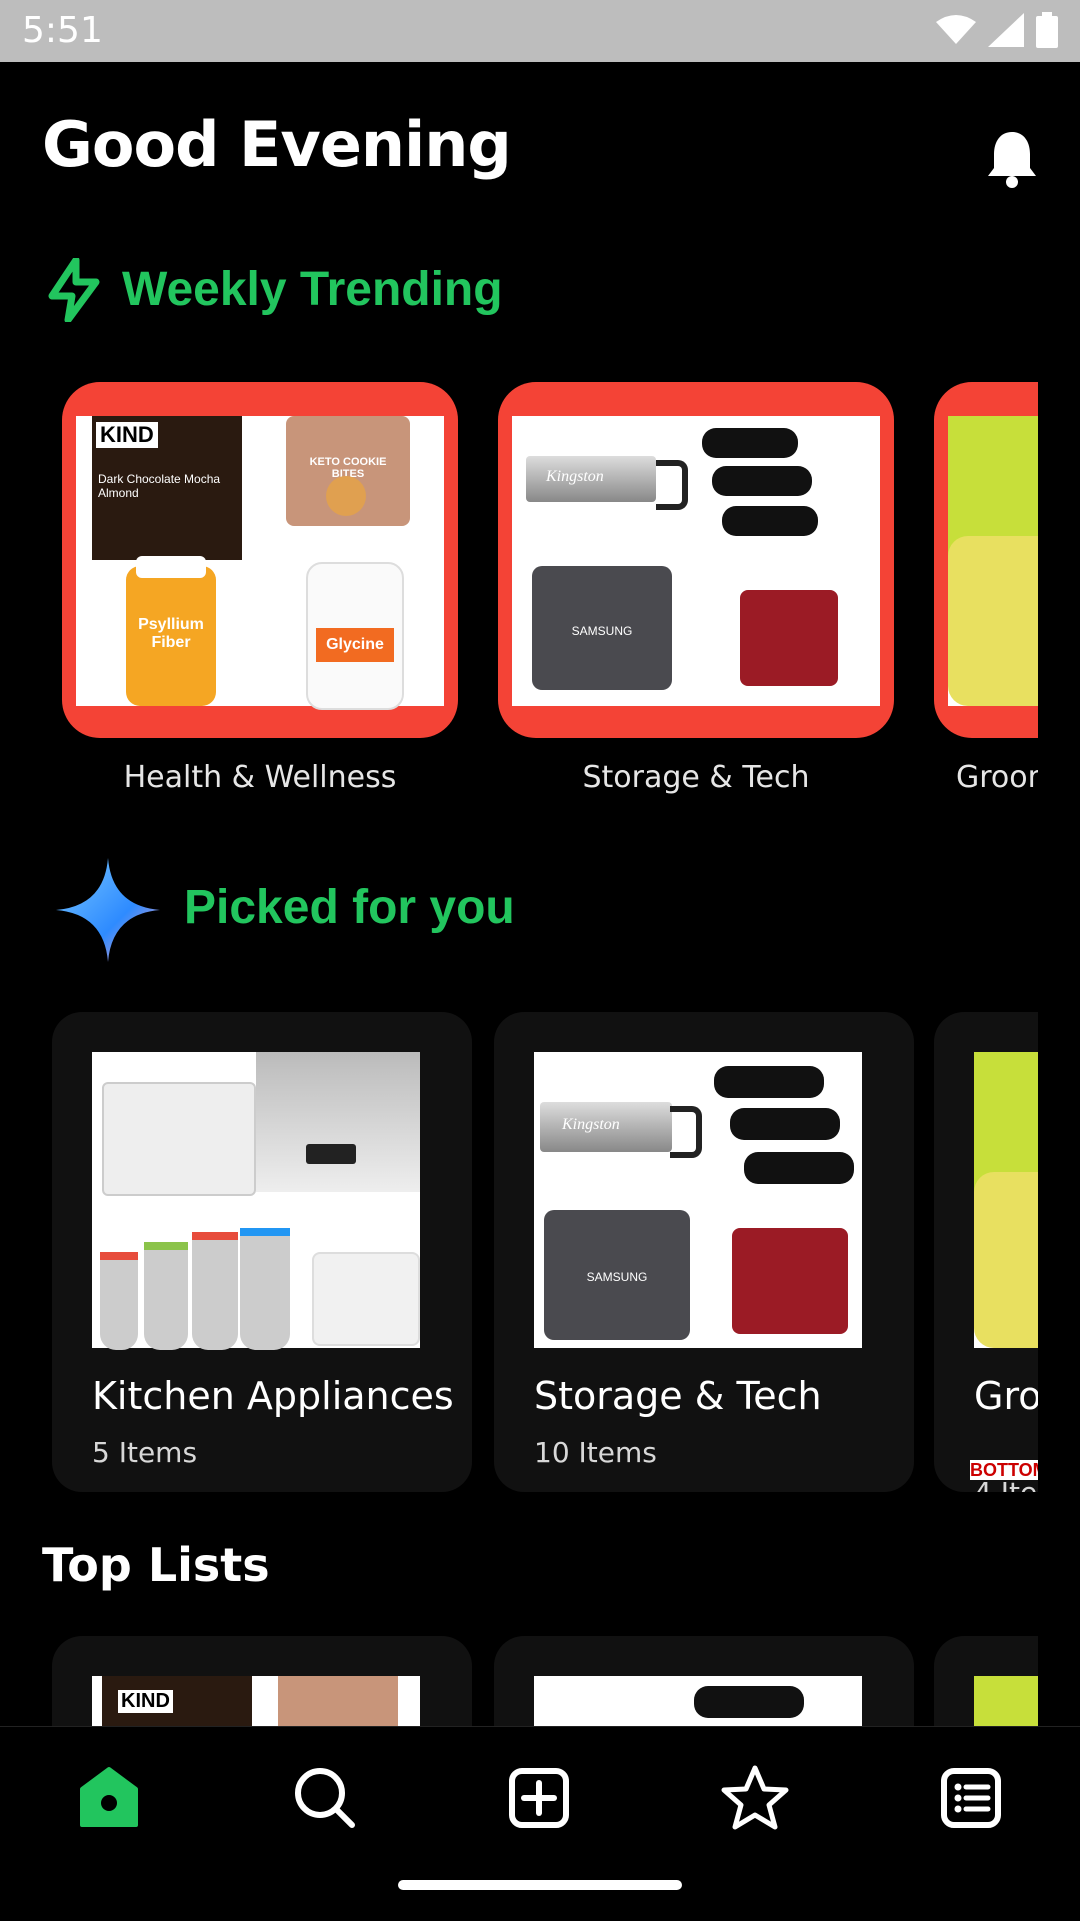 The height and width of the screenshot is (1921, 1080). Describe the element at coordinates (755, 1798) in the screenshot. I see `star-icon` at that location.